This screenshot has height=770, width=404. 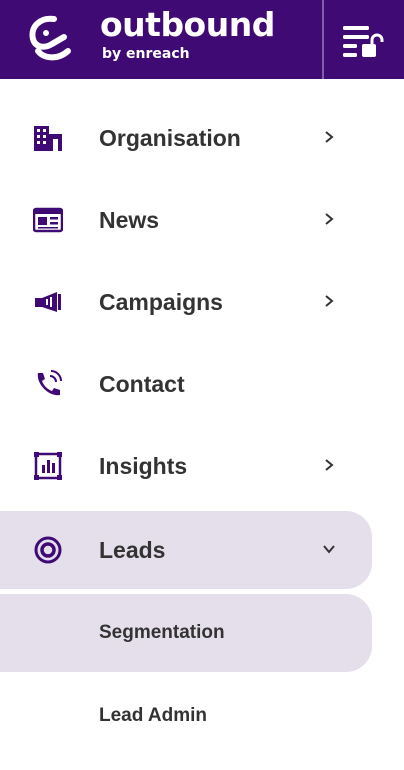 I want to click on sidebar-item-organisation: Organisation, so click(x=186, y=138).